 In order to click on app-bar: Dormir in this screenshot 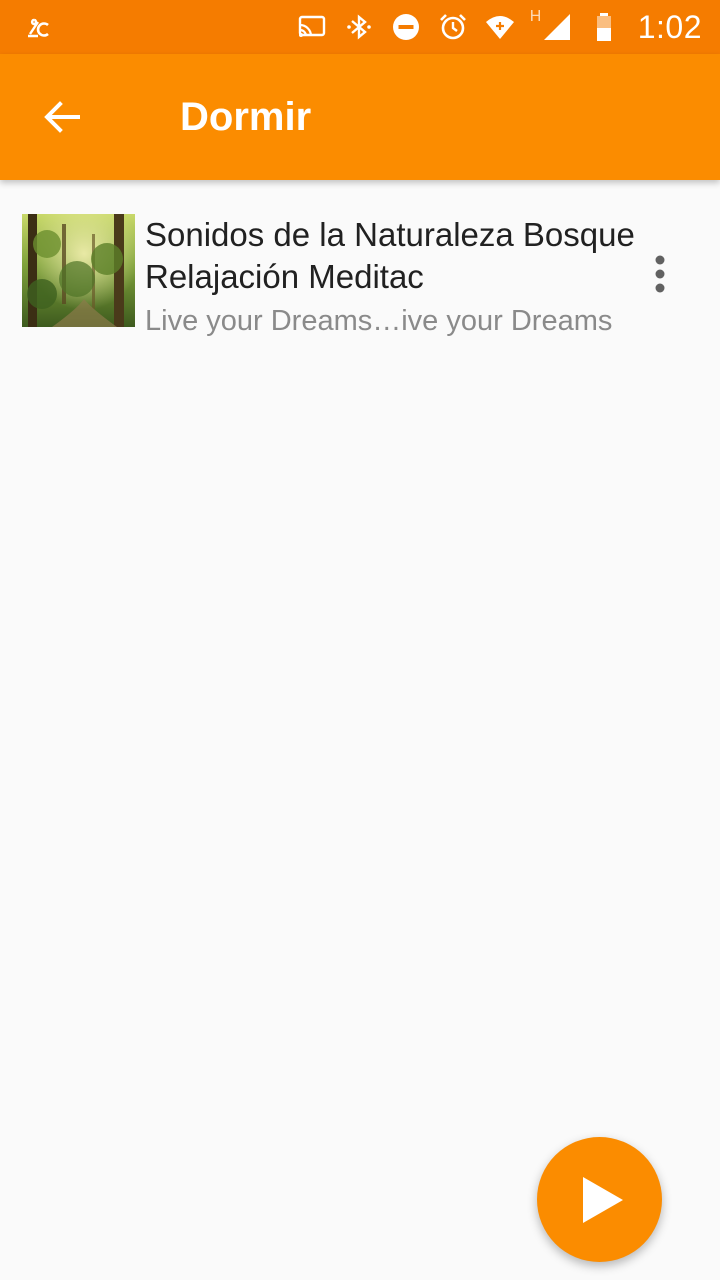, I will do `click(360, 117)`.